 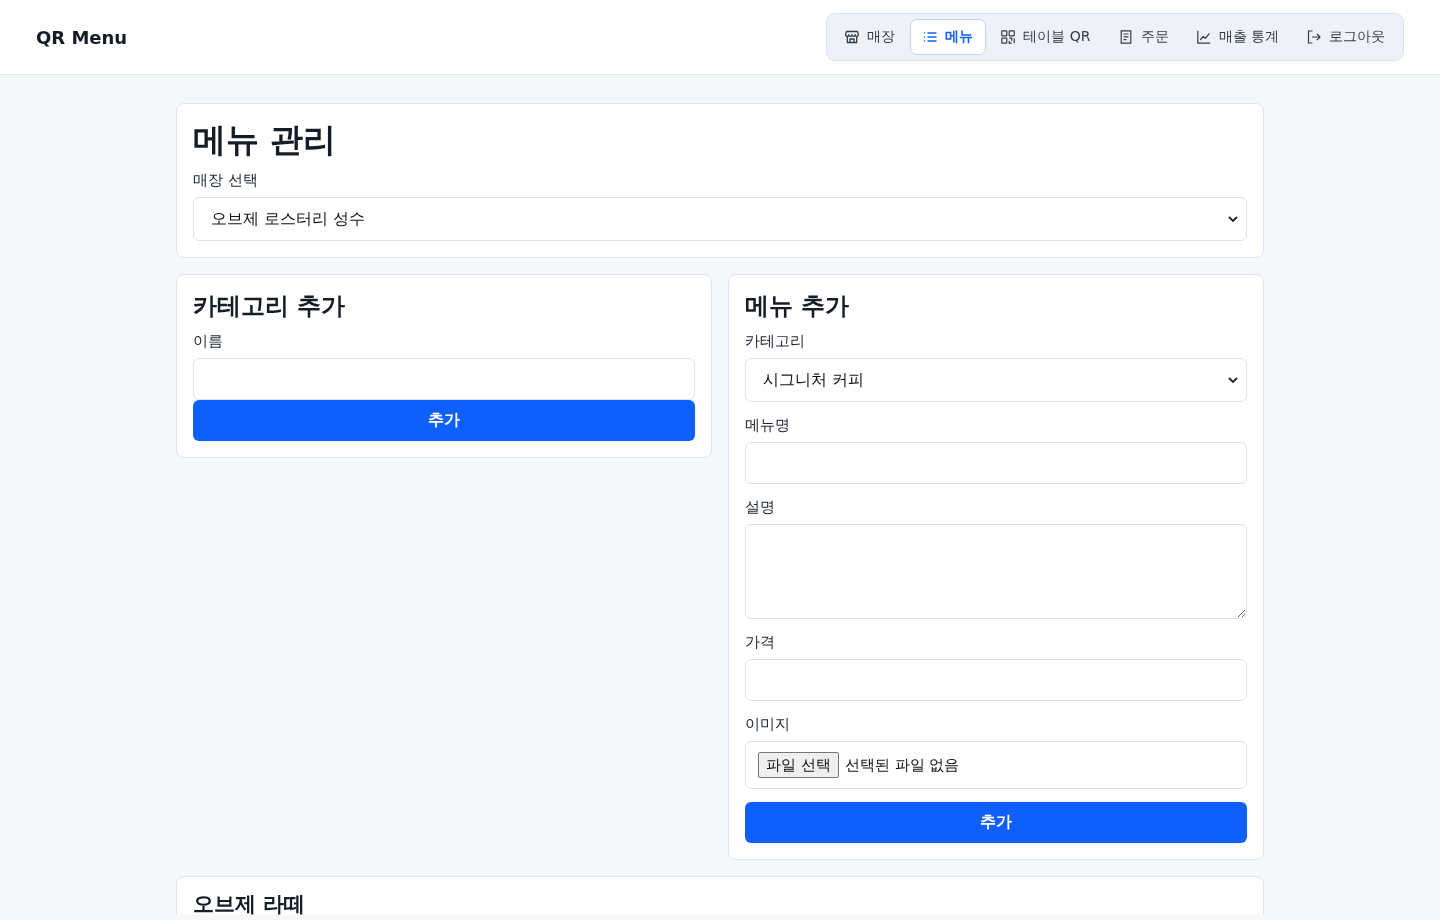 What do you see at coordinates (1008, 37) in the screenshot?
I see `qr-code-icon` at bounding box center [1008, 37].